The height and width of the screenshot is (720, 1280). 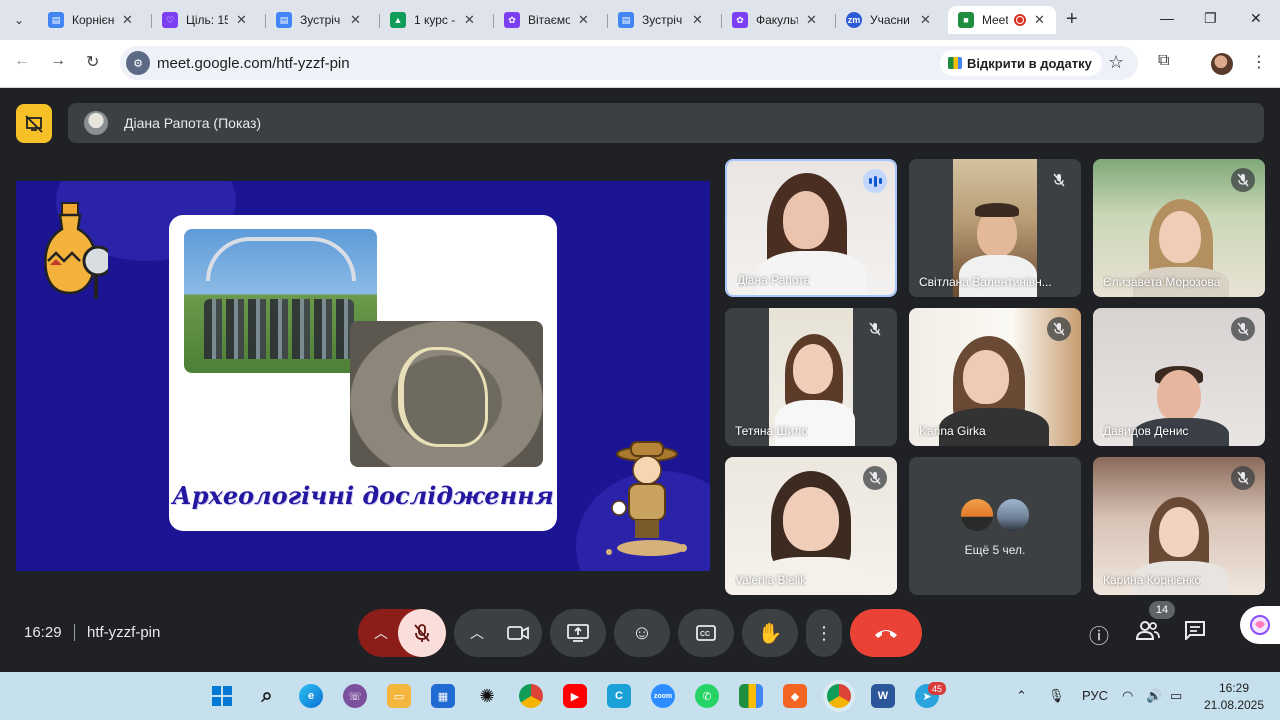 What do you see at coordinates (663, 696) in the screenshot?
I see `zoom-icon: zoom` at bounding box center [663, 696].